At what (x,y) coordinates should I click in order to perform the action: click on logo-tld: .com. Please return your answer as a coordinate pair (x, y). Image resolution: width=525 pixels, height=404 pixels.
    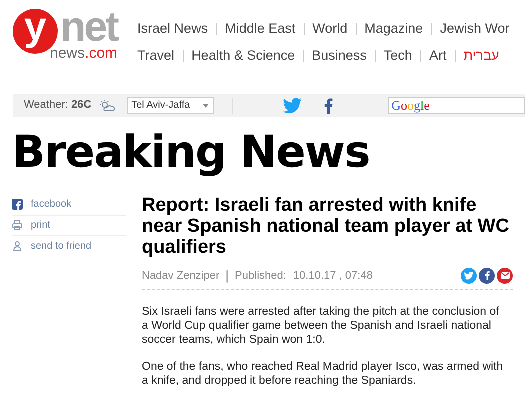
    Looking at the image, I should click on (101, 53).